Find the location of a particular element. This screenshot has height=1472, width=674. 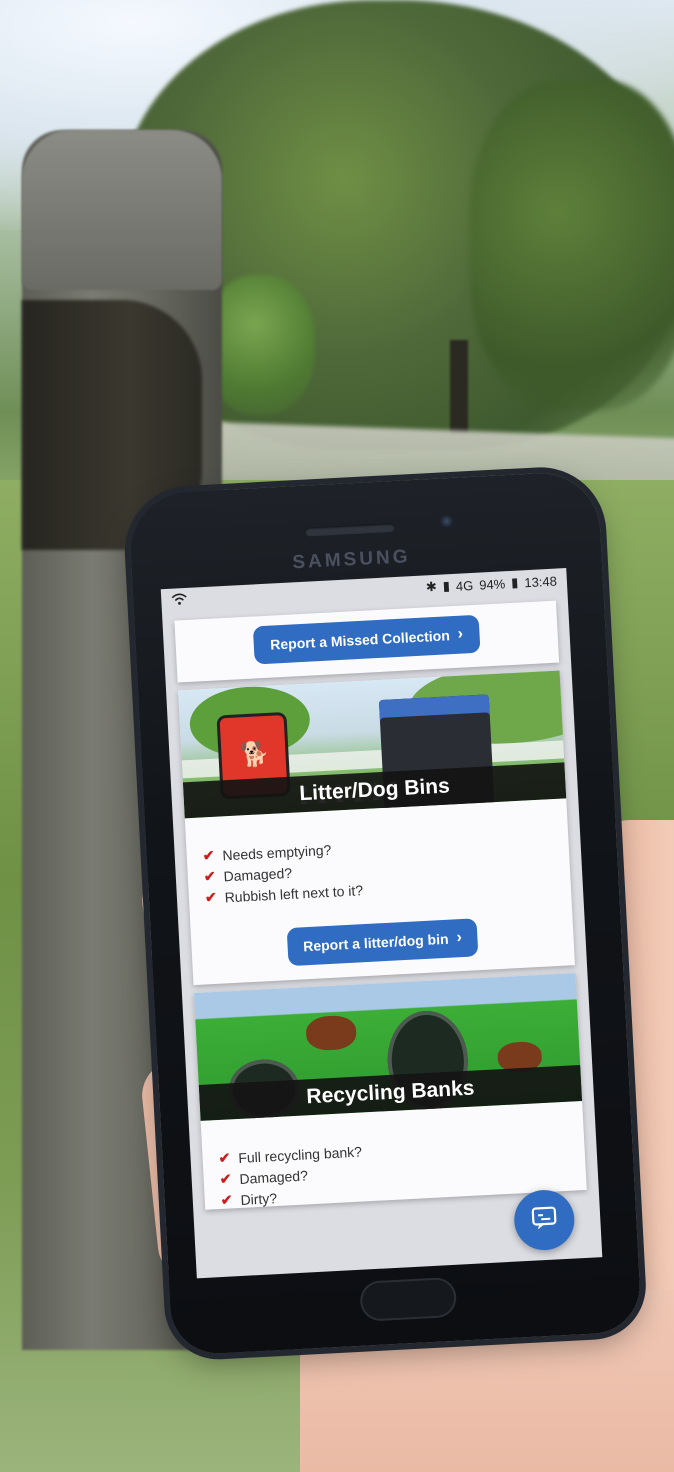

bluetooth-icon: ✱ is located at coordinates (431, 586).